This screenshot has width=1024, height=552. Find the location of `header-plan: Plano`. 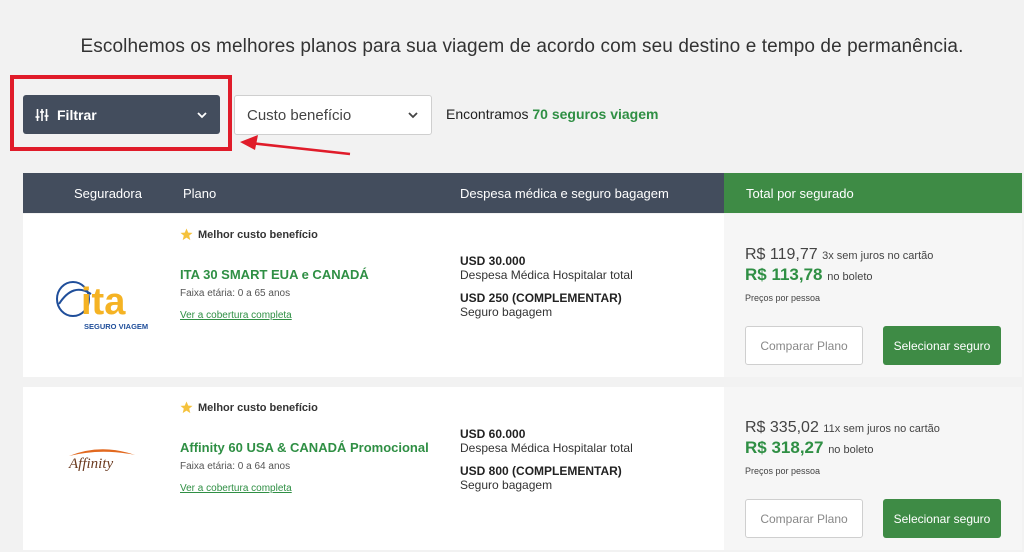

header-plan: Plano is located at coordinates (200, 193).